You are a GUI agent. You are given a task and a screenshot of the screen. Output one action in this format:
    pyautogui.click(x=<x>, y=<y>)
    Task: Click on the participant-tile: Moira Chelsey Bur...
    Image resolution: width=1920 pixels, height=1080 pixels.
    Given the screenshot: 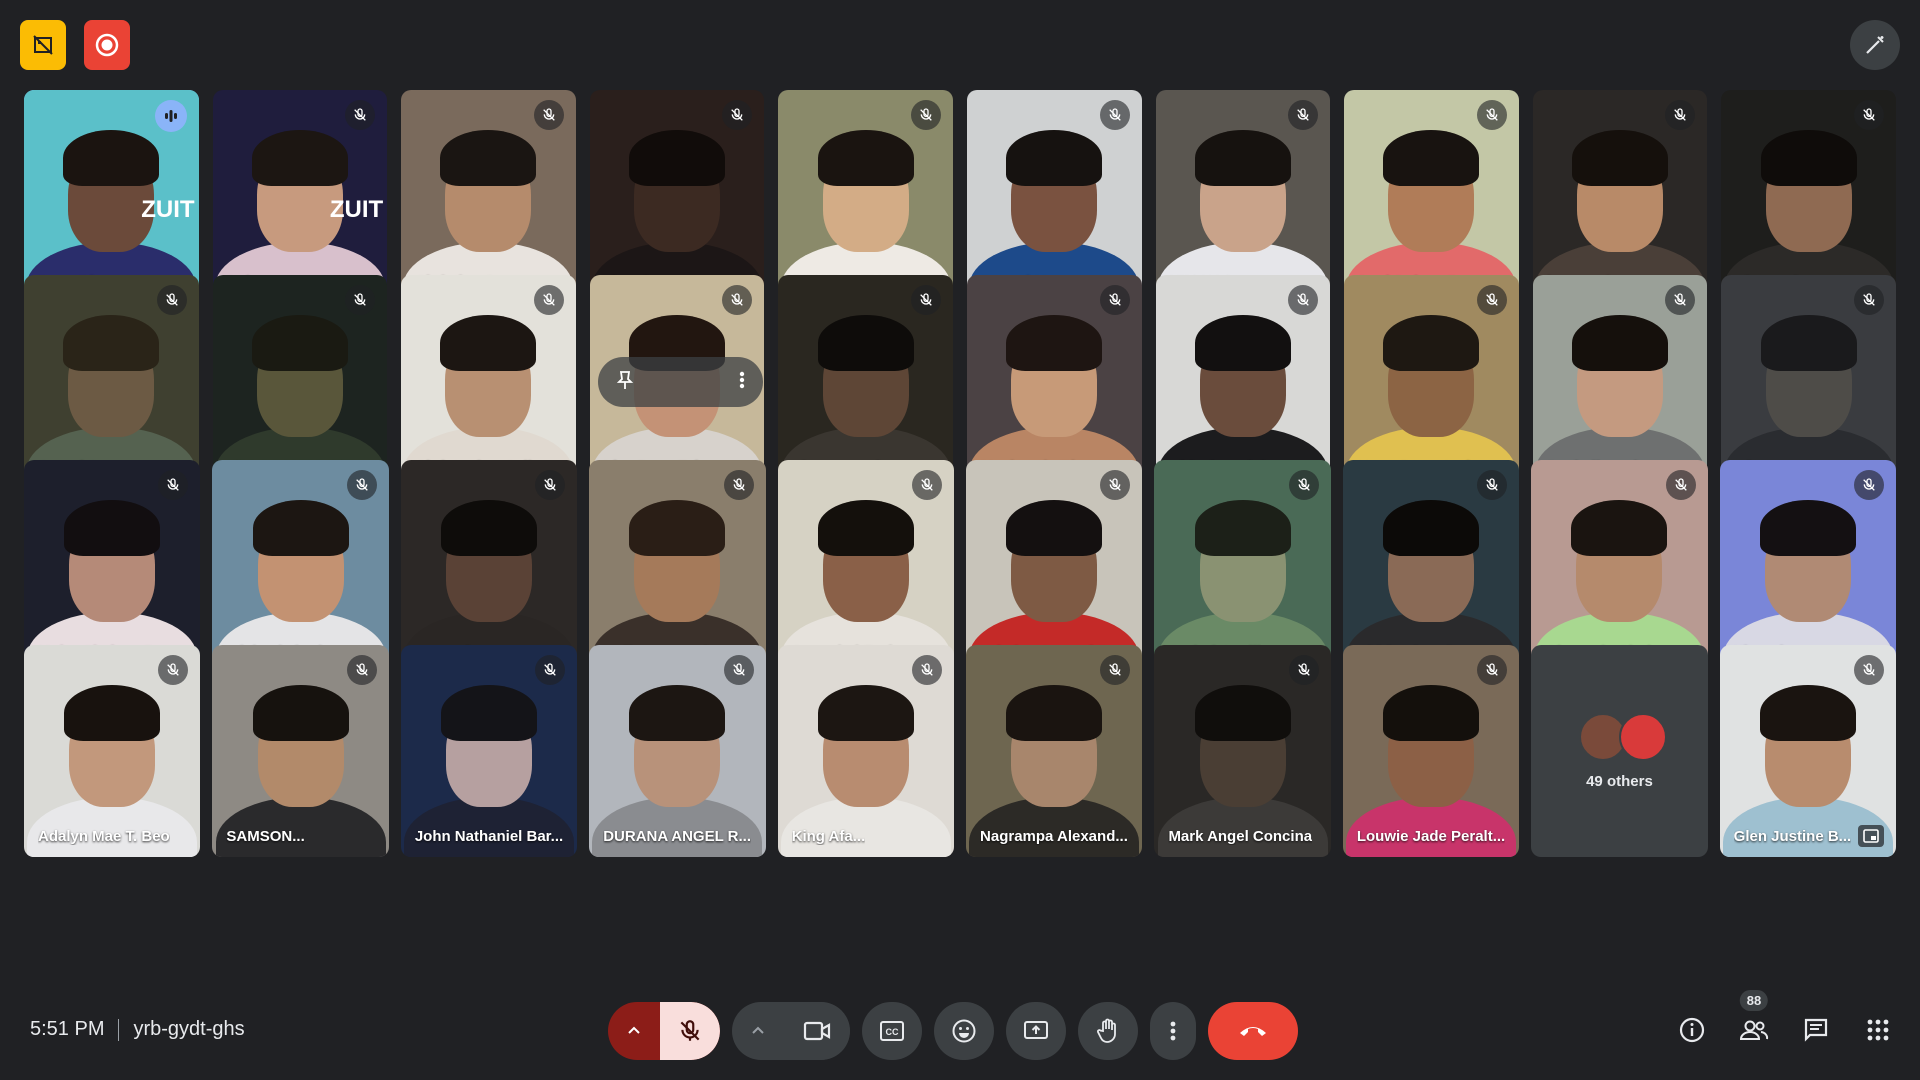 What is the action you would take?
    pyautogui.click(x=112, y=566)
    